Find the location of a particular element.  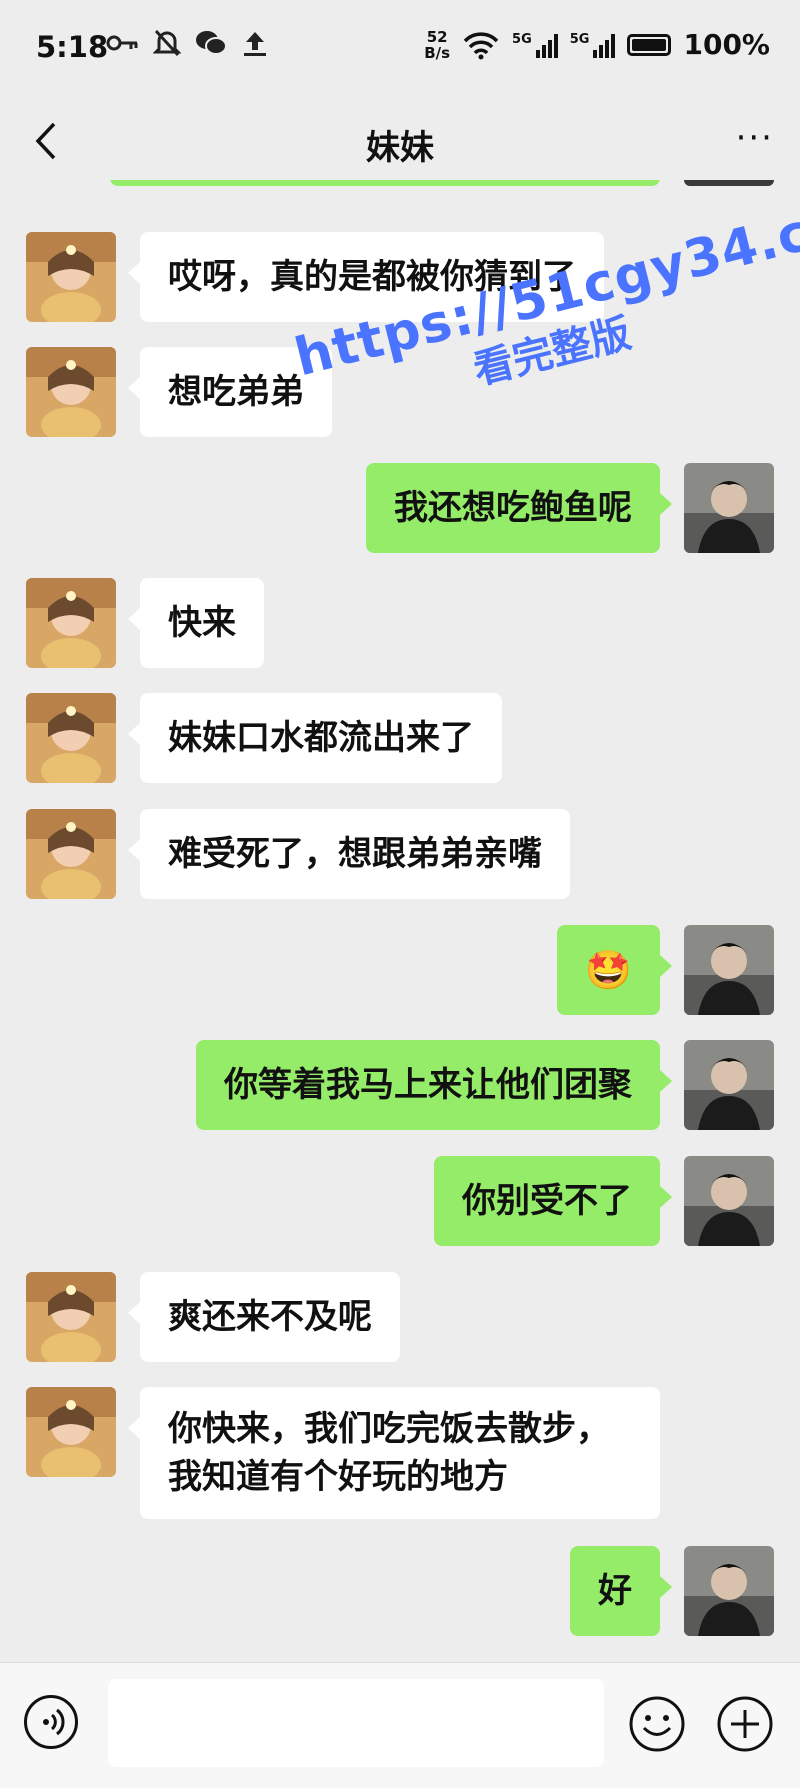

key-icon is located at coordinates (122, 43).